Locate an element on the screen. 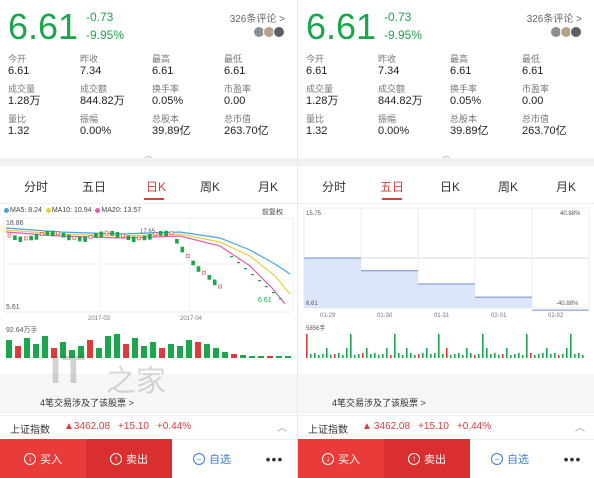 The image size is (594, 478). stat-value: 6.61 is located at coordinates (163, 71).